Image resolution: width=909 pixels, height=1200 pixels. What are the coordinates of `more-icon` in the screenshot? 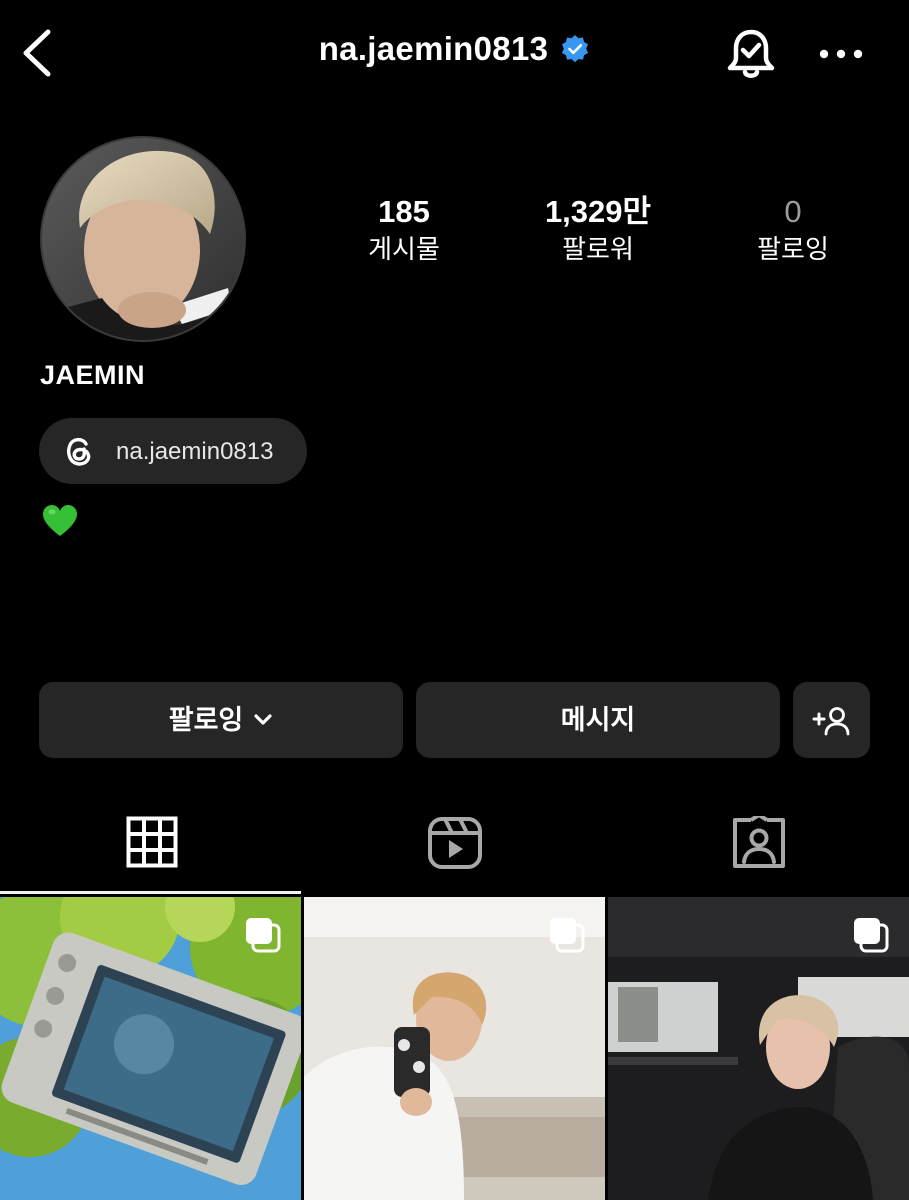 It's located at (841, 54).